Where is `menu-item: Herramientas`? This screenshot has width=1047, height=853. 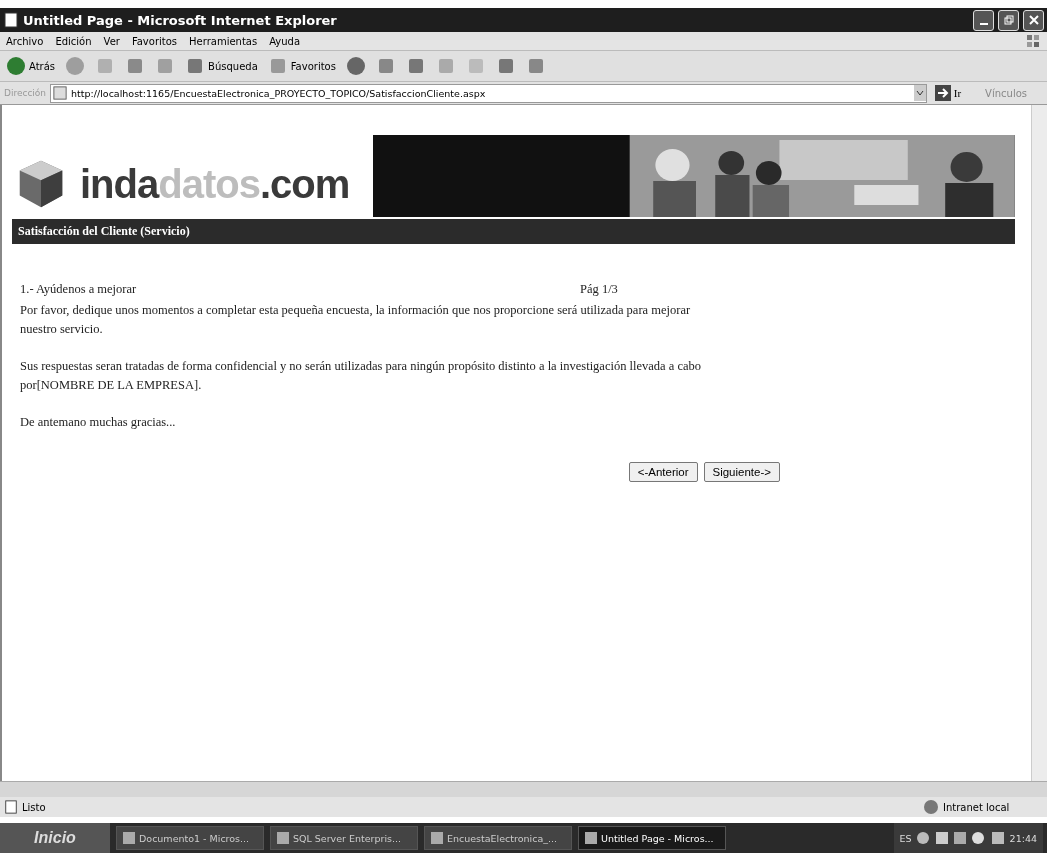 menu-item: Herramientas is located at coordinates (223, 41).